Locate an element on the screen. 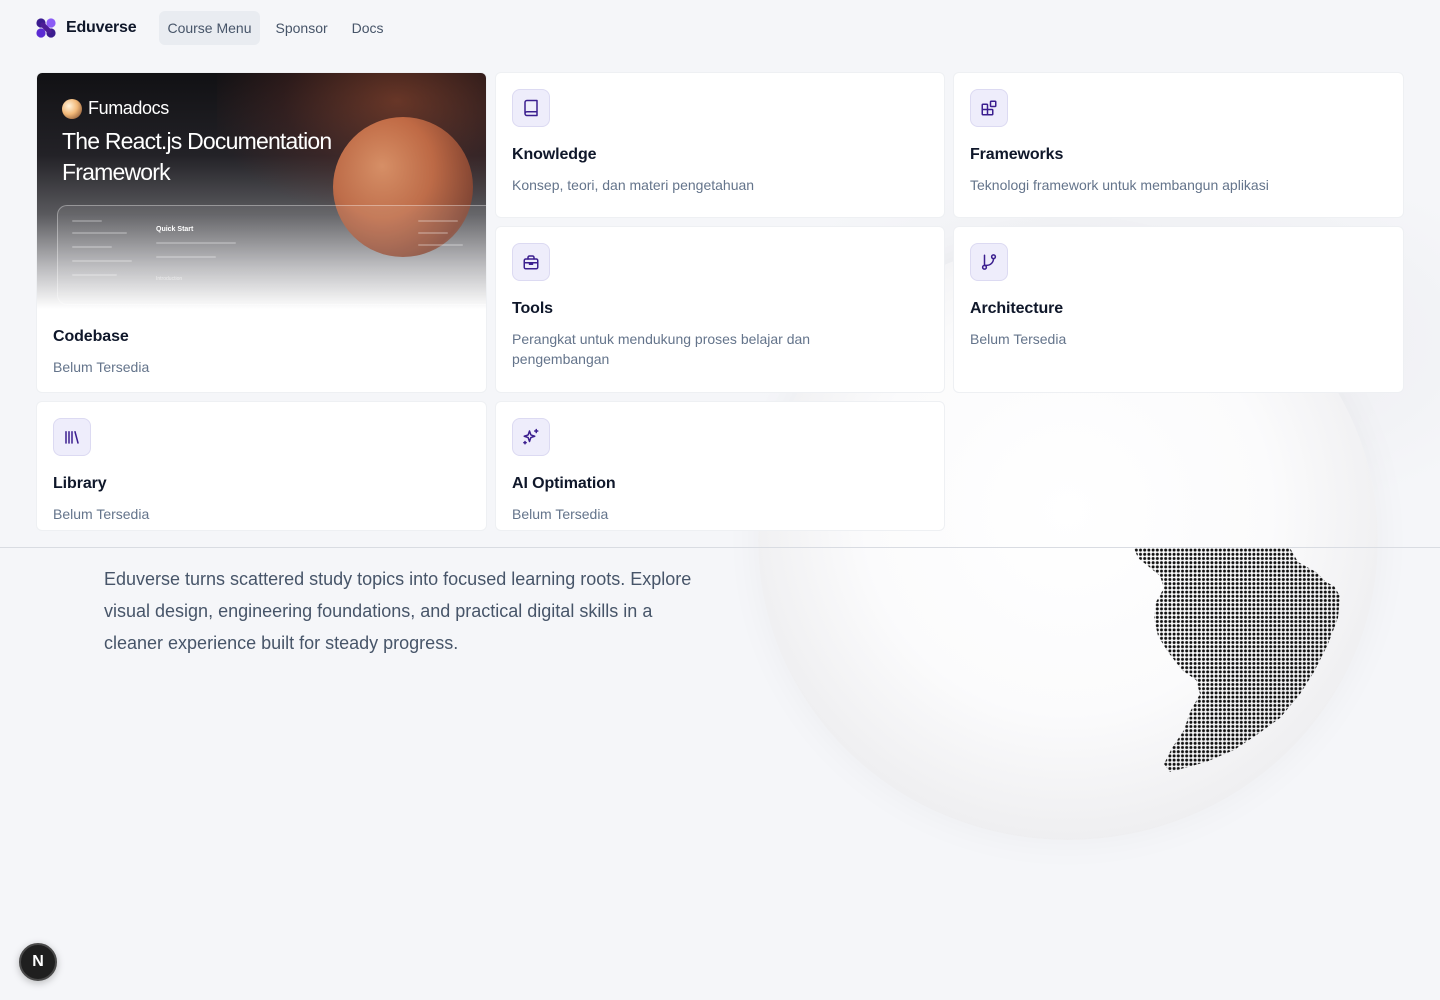 Image resolution: width=1440 pixels, height=1000 pixels. nav-sponsor: Sponsor is located at coordinates (302, 28).